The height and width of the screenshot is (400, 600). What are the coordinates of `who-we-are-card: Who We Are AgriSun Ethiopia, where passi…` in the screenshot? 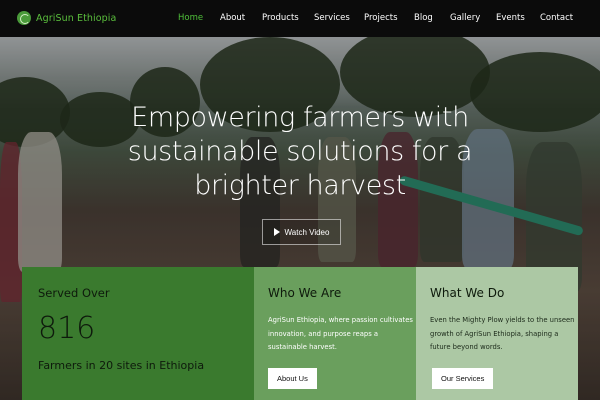 It's located at (335, 333).